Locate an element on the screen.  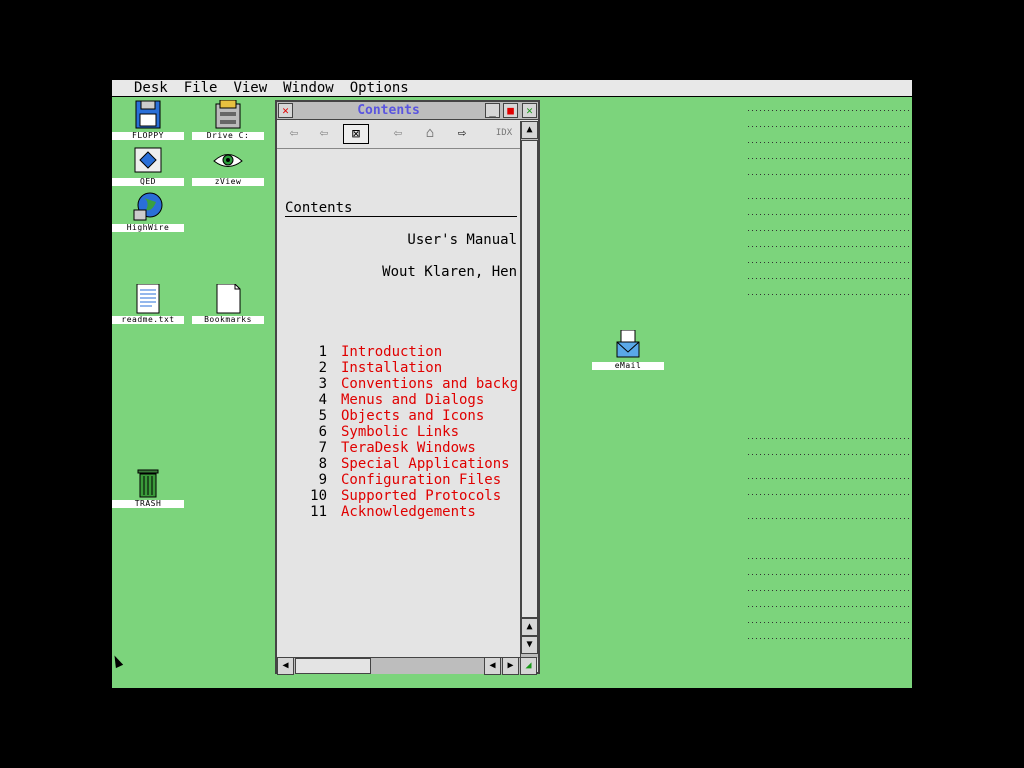
toc-entry: 6 Symbolic Links is located at coordinates (398, 432).